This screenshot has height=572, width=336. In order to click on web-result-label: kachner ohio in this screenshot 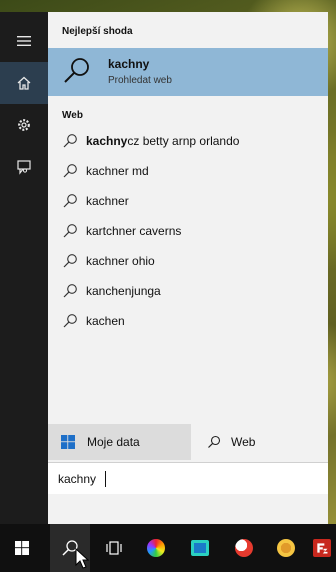, I will do `click(120, 261)`.